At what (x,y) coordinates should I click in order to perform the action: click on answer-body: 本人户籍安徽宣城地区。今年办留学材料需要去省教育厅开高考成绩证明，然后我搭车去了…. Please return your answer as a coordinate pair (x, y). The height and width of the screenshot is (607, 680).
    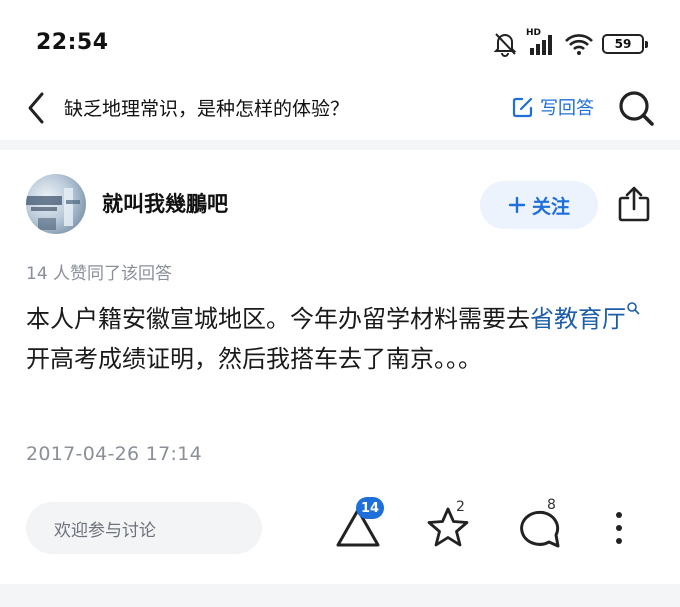
    Looking at the image, I should click on (341, 339).